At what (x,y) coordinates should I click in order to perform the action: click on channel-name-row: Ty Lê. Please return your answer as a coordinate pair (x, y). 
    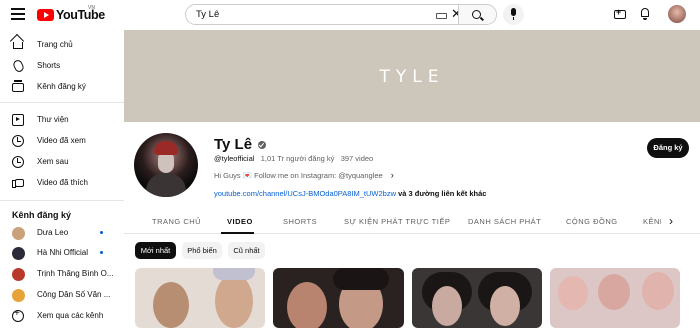
    Looking at the image, I should click on (240, 144).